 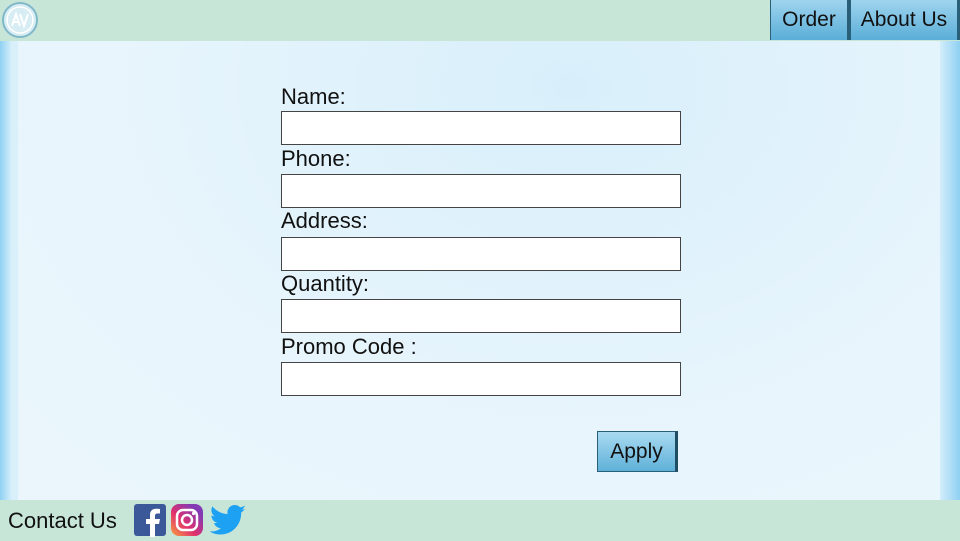 What do you see at coordinates (325, 283) in the screenshot?
I see `quantity-label: Quantity:` at bounding box center [325, 283].